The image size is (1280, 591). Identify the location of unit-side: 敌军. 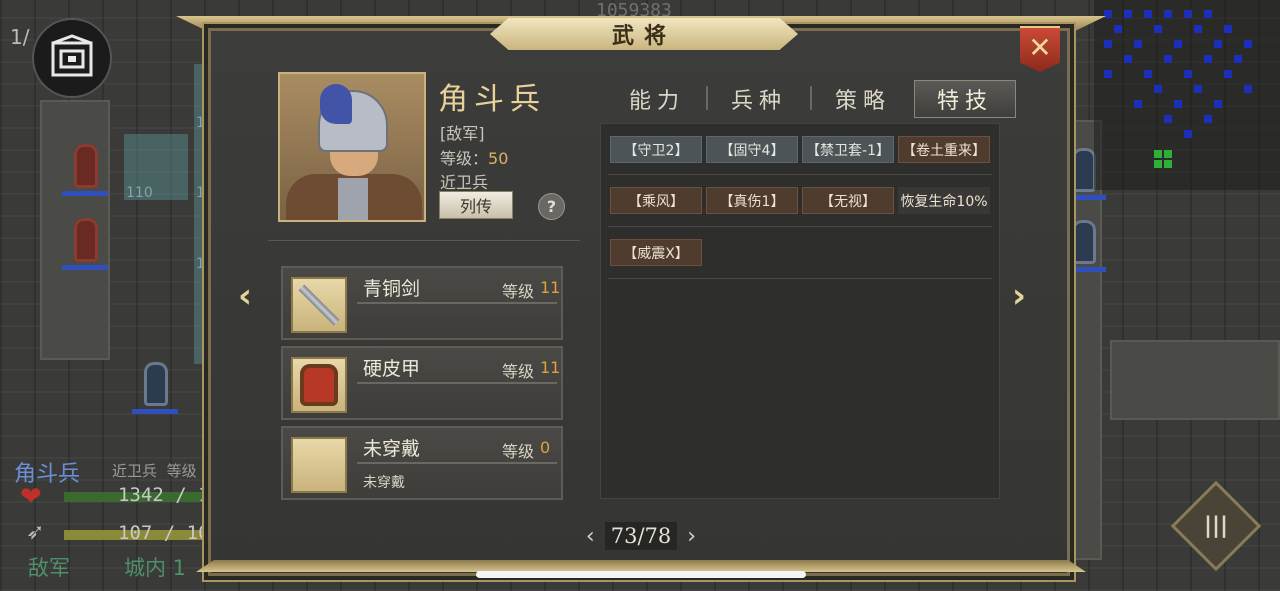
(49, 568).